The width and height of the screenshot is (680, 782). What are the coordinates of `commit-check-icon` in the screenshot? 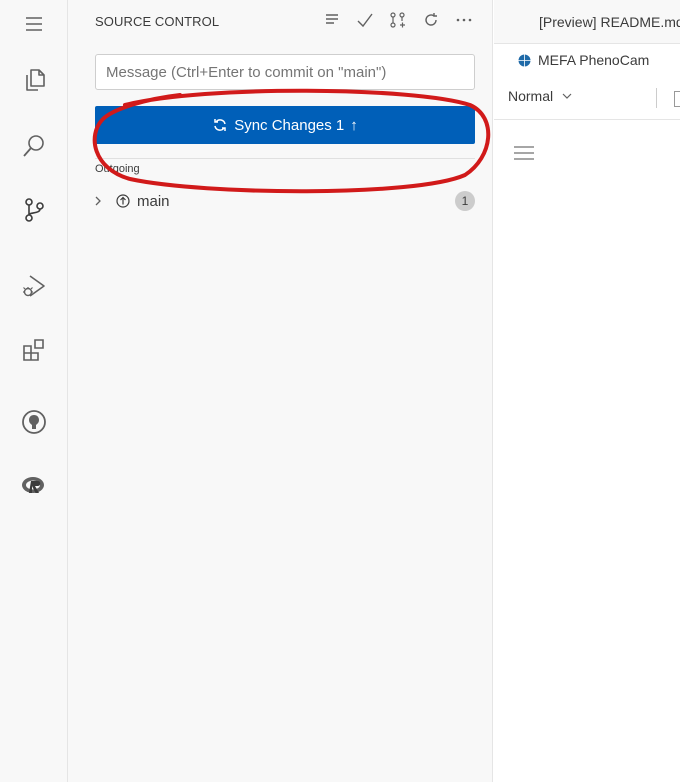 It's located at (365, 20).